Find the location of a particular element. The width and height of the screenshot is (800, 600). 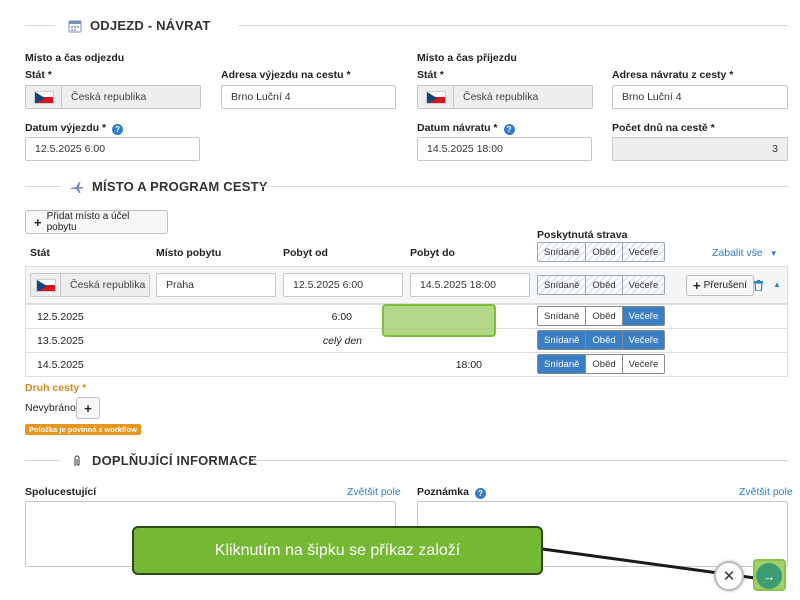

submit-arrow-button: → is located at coordinates (769, 576).